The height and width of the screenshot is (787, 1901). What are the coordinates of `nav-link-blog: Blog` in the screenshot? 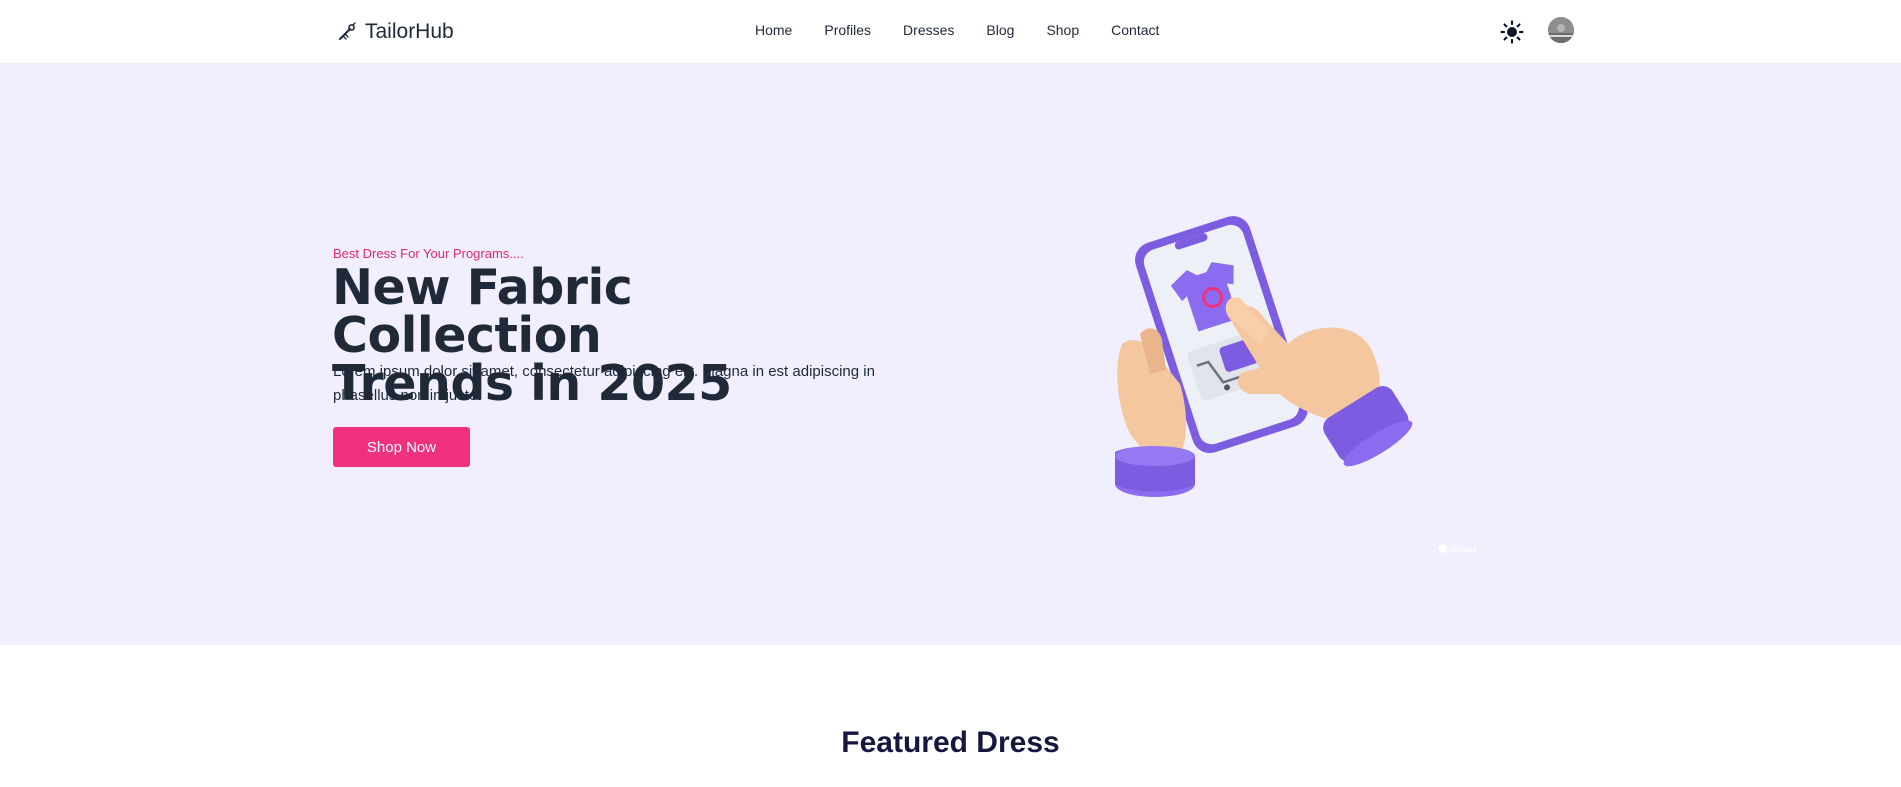 It's located at (1000, 30).